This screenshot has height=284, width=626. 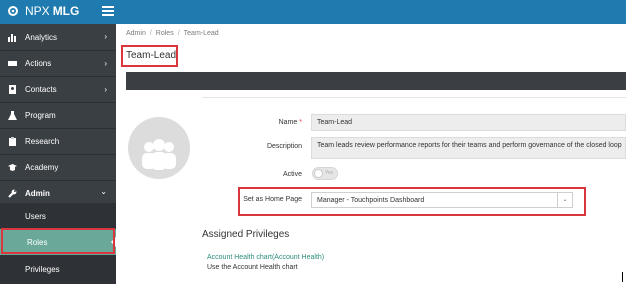 I want to click on bar-chart-icon, so click(x=12, y=37).